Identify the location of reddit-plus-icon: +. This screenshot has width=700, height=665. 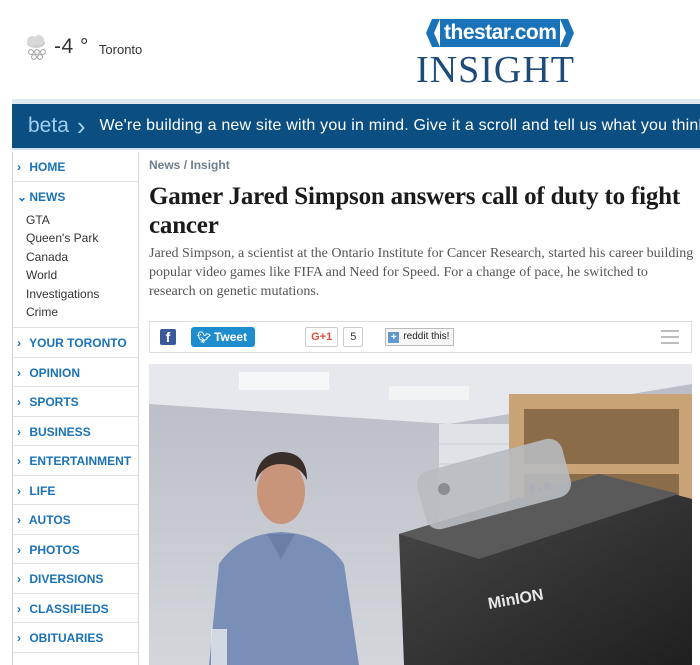
(394, 337).